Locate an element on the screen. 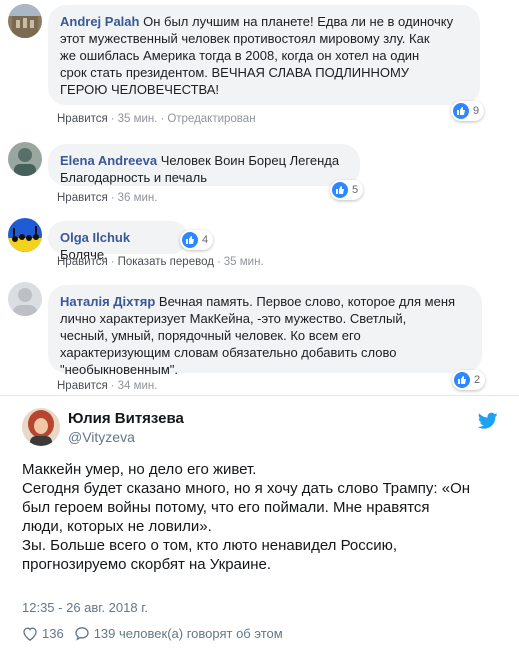 This screenshot has width=519, height=655. reaction-count-value: 9 is located at coordinates (476, 111).